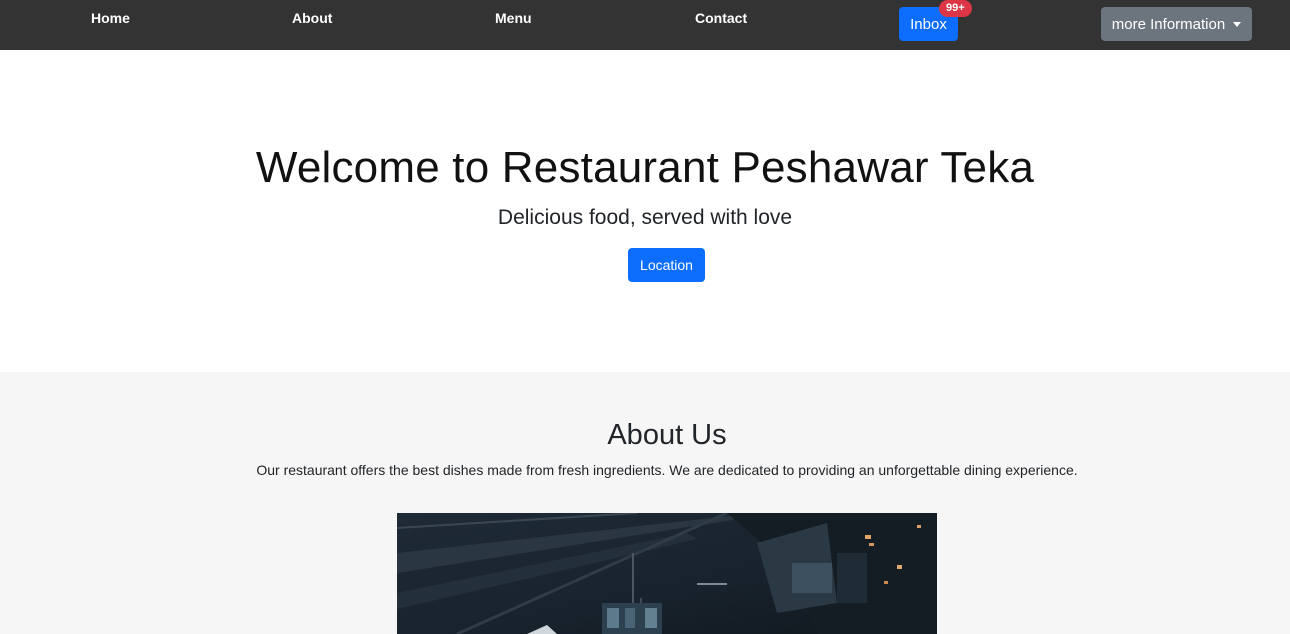  Describe the element at coordinates (1168, 24) in the screenshot. I see `dropdown-label: more Information` at that location.